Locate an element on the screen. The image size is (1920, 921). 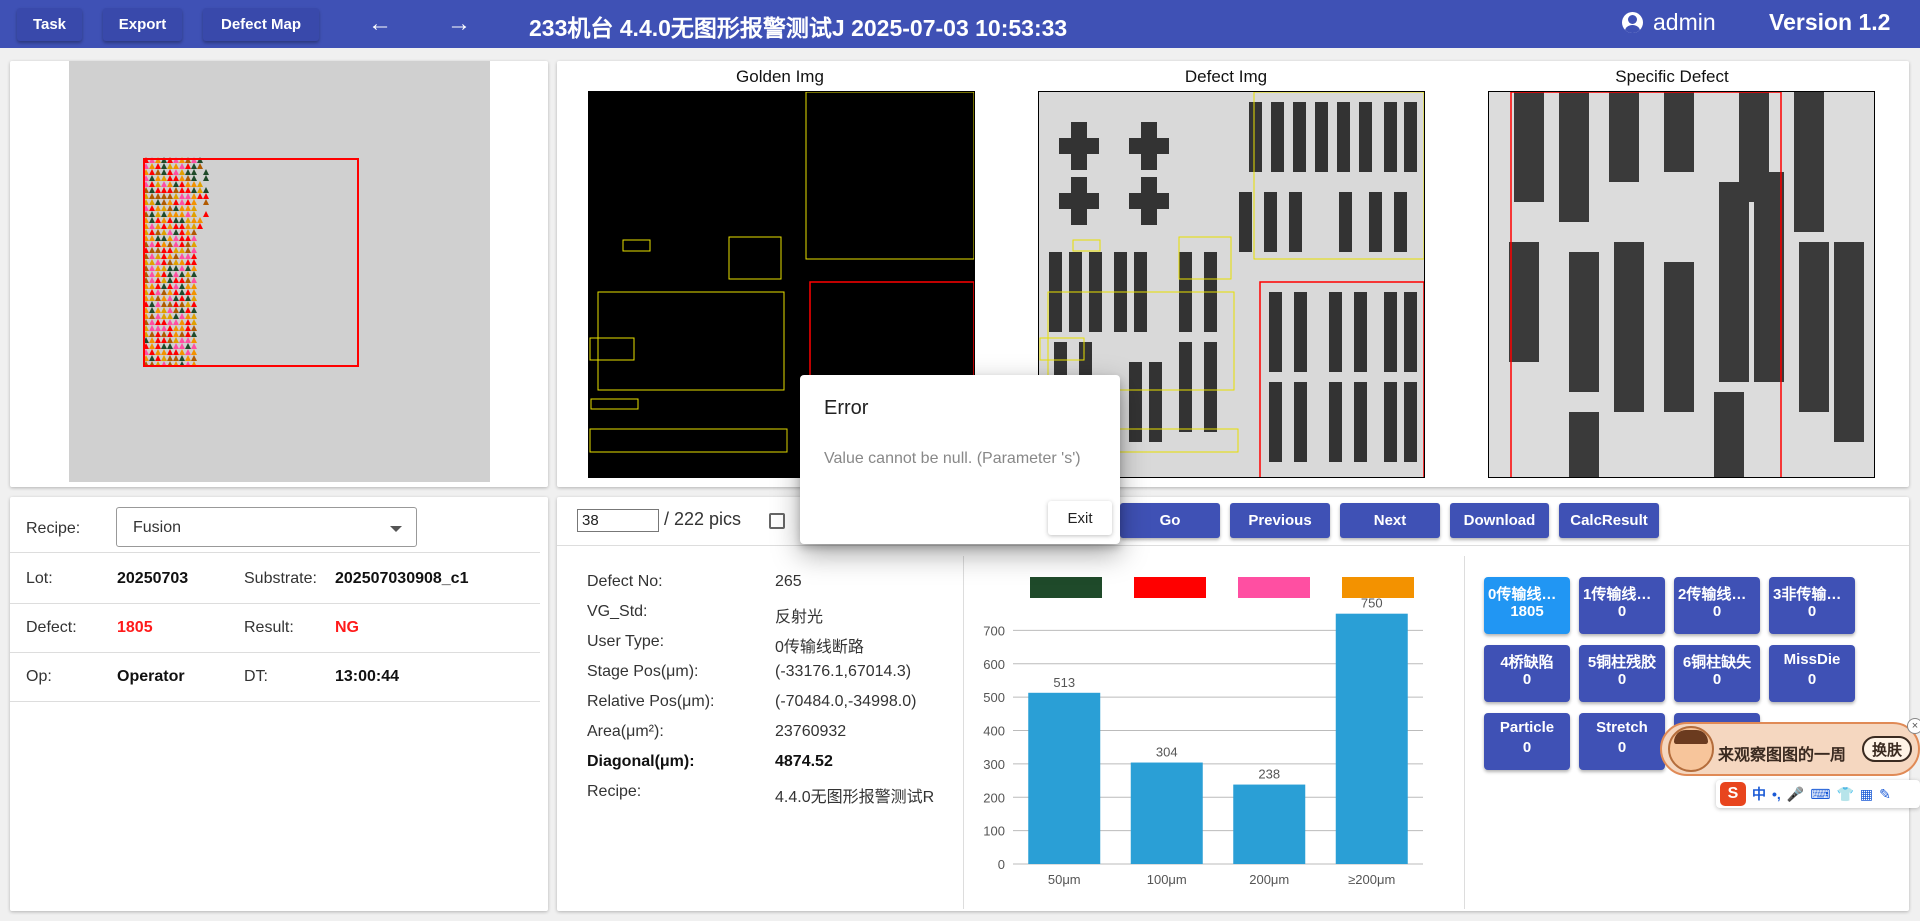
previous-button: Previous is located at coordinates (1280, 520).